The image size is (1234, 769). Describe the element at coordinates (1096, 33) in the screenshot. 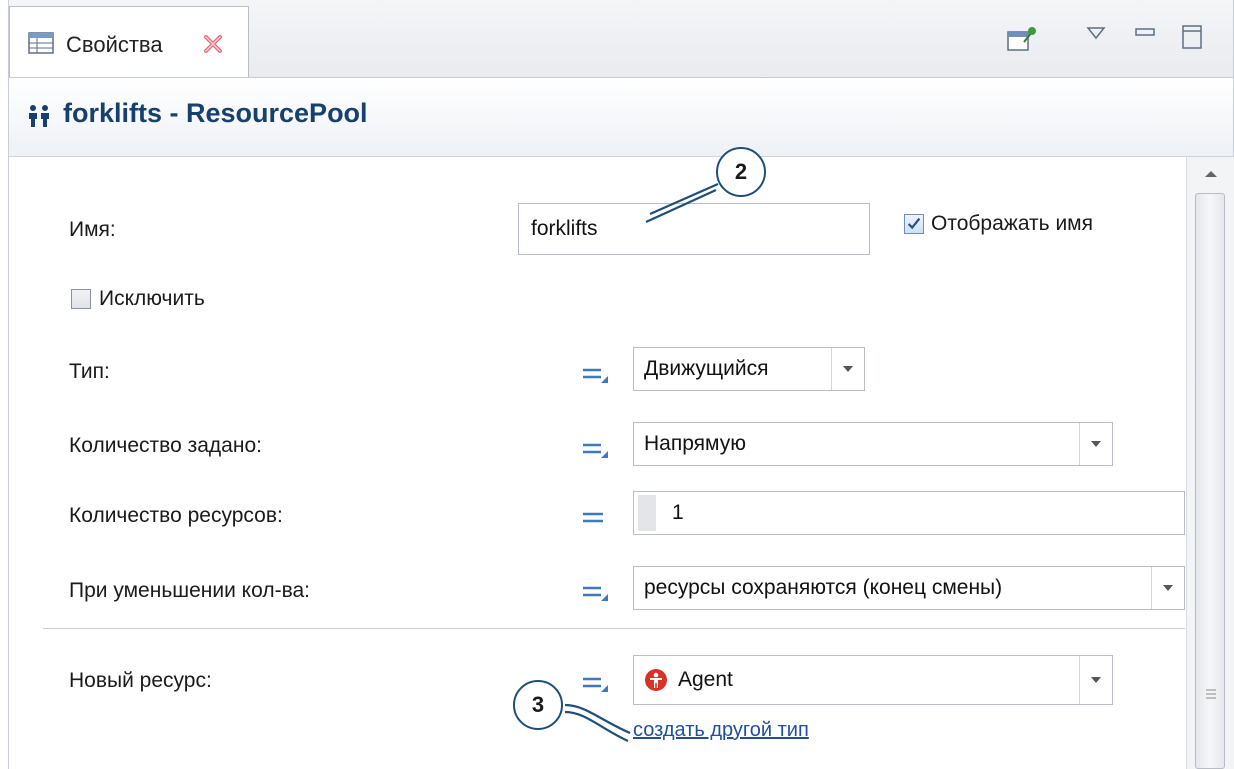

I see `view-menu-icon` at that location.